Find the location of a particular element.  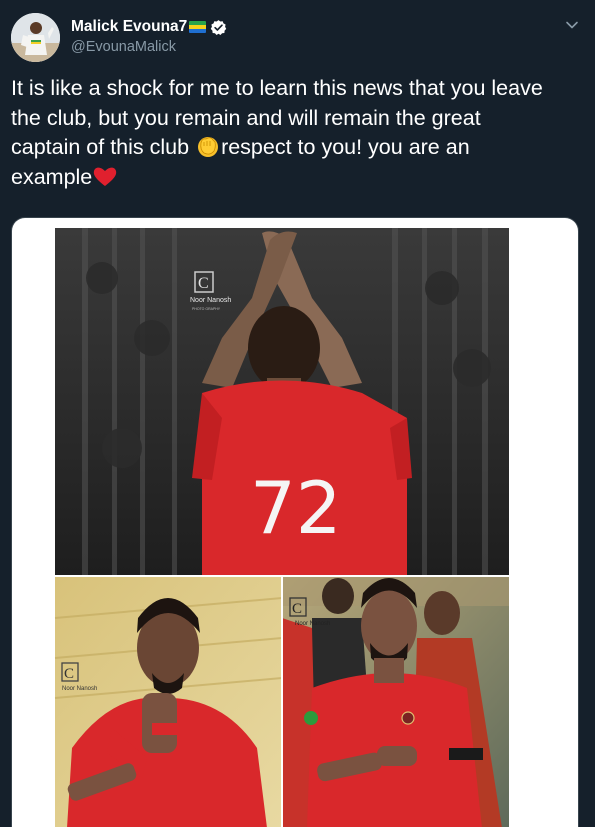

avatar is located at coordinates (35, 37).